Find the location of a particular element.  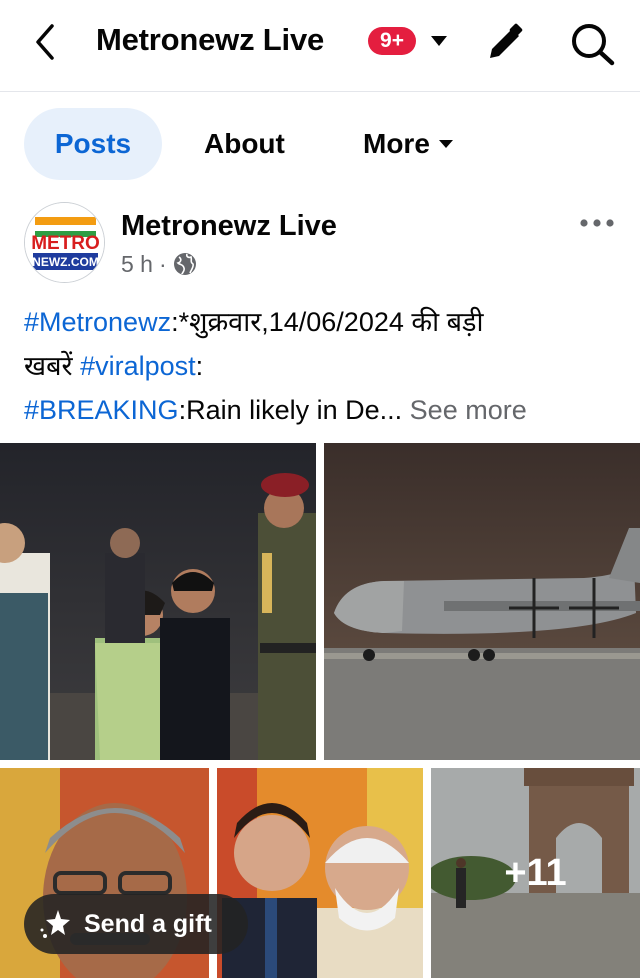

metronewz-logo: METRO NEWZ.COM is located at coordinates (64, 242).